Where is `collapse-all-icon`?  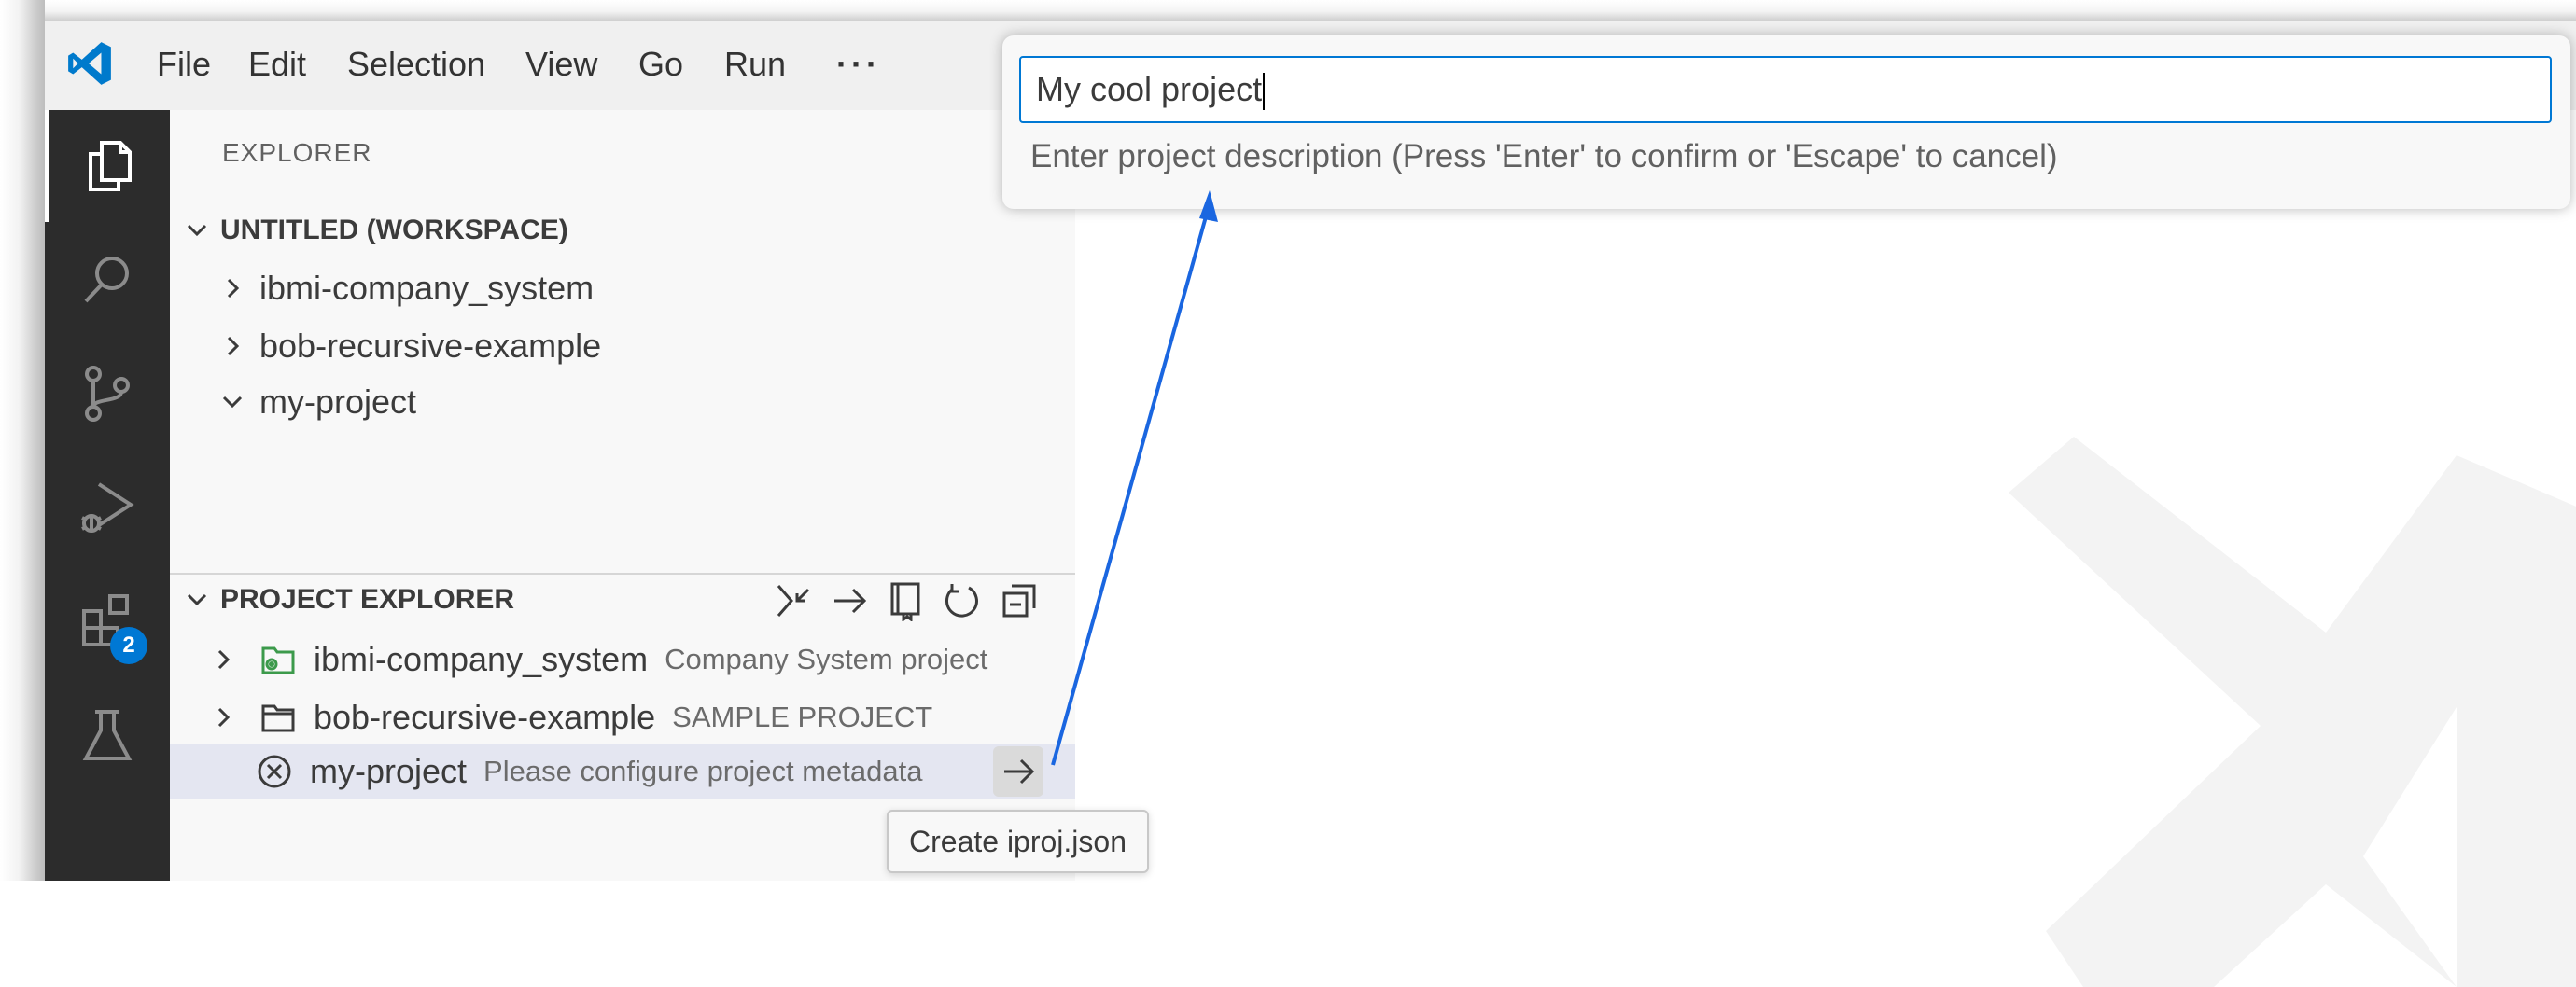
collapse-all-icon is located at coordinates (1019, 601).